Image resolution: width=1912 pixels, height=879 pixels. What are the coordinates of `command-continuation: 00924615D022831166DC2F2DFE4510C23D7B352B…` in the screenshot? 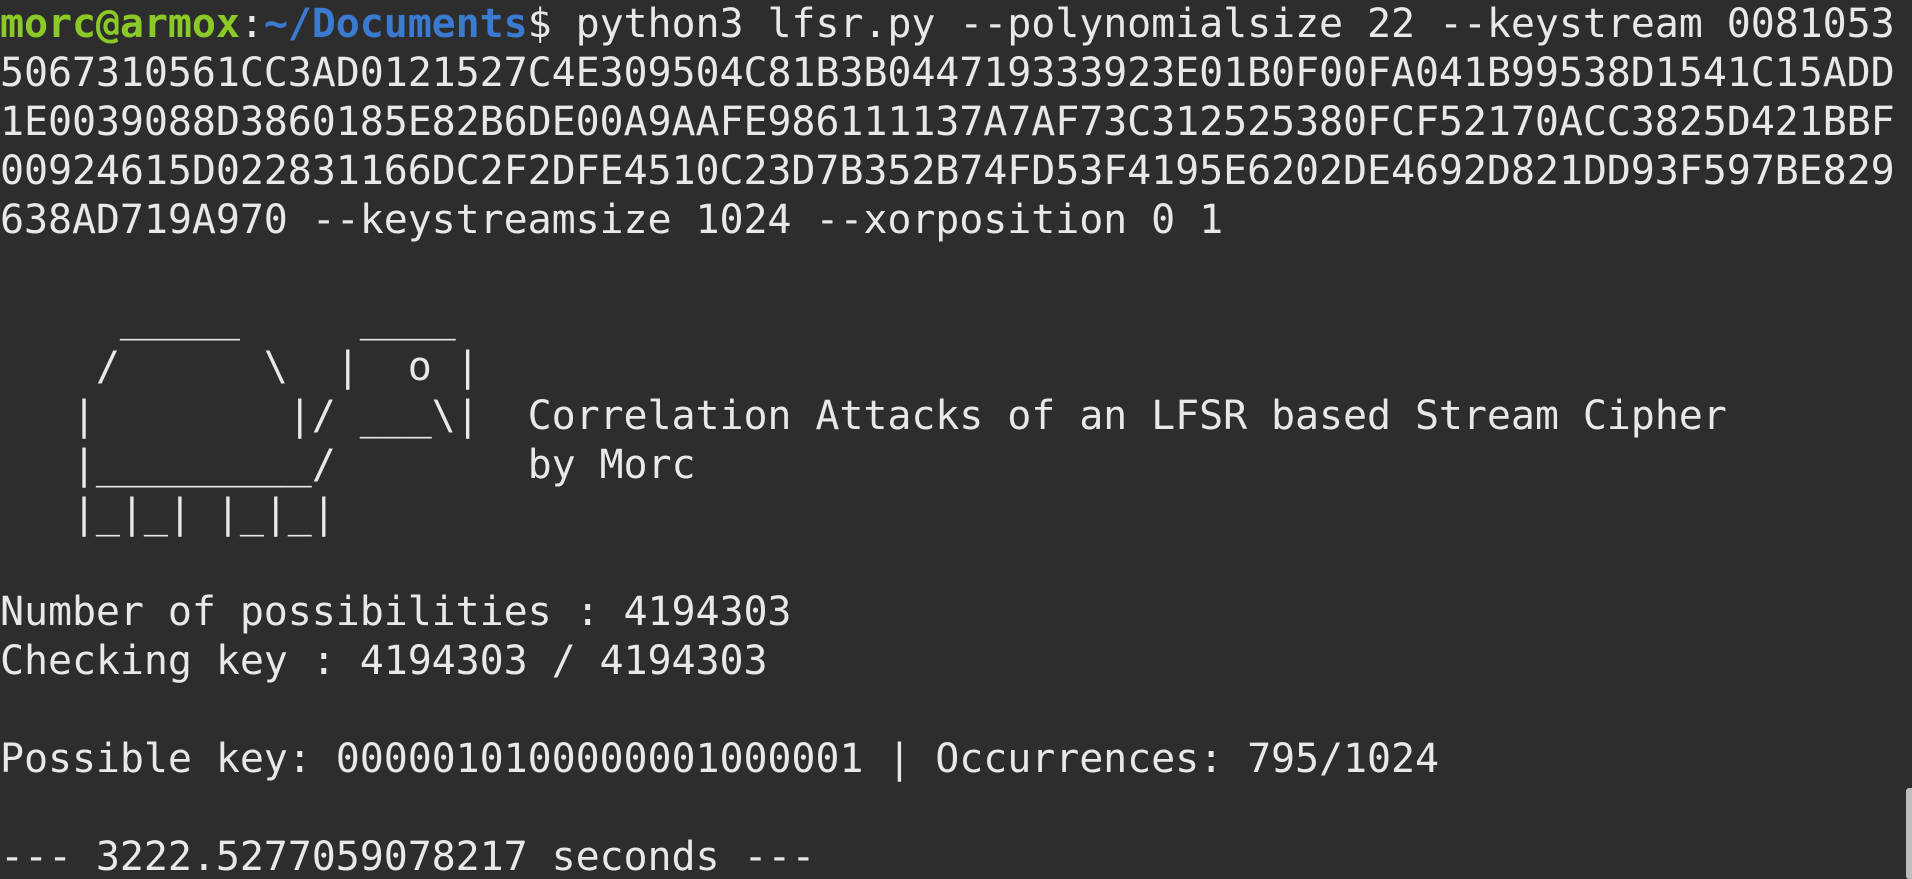 It's located at (947, 171).